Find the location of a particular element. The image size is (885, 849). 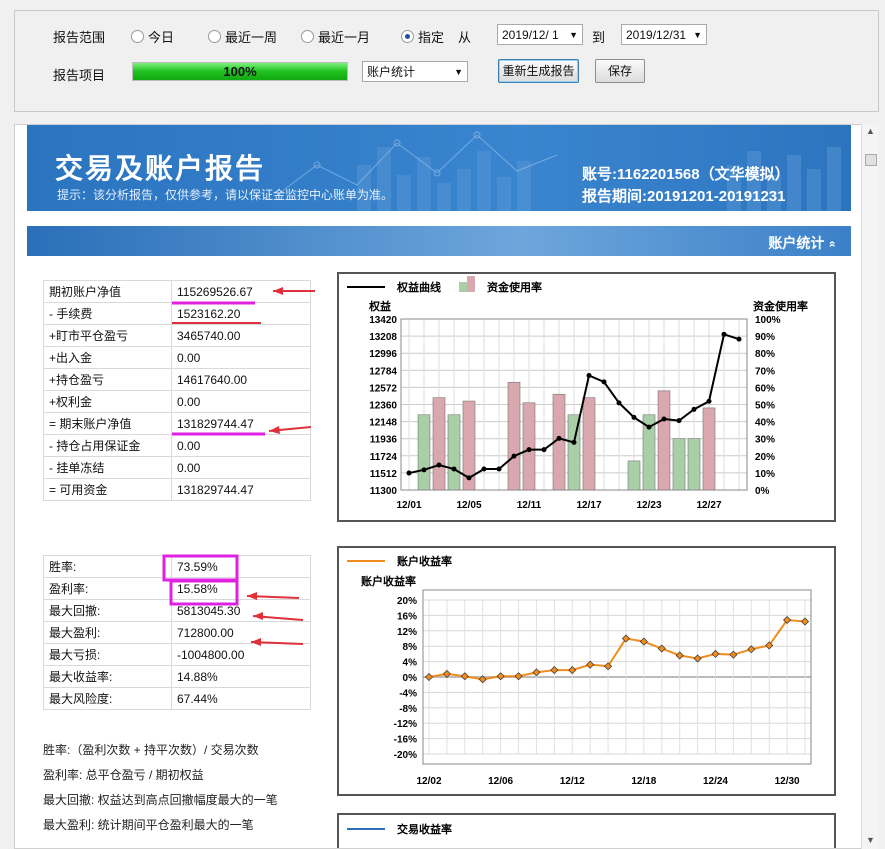

radio-selected-icon is located at coordinates (407, 36).